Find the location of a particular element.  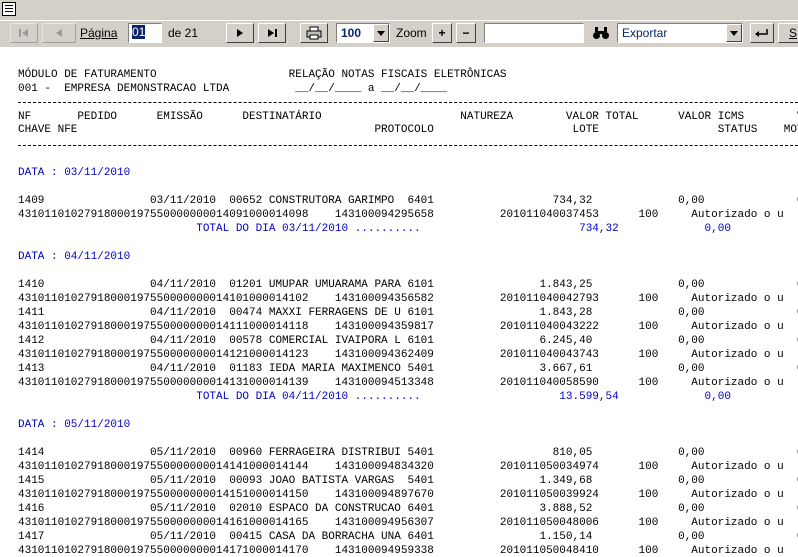

last-page-button is located at coordinates (272, 33).